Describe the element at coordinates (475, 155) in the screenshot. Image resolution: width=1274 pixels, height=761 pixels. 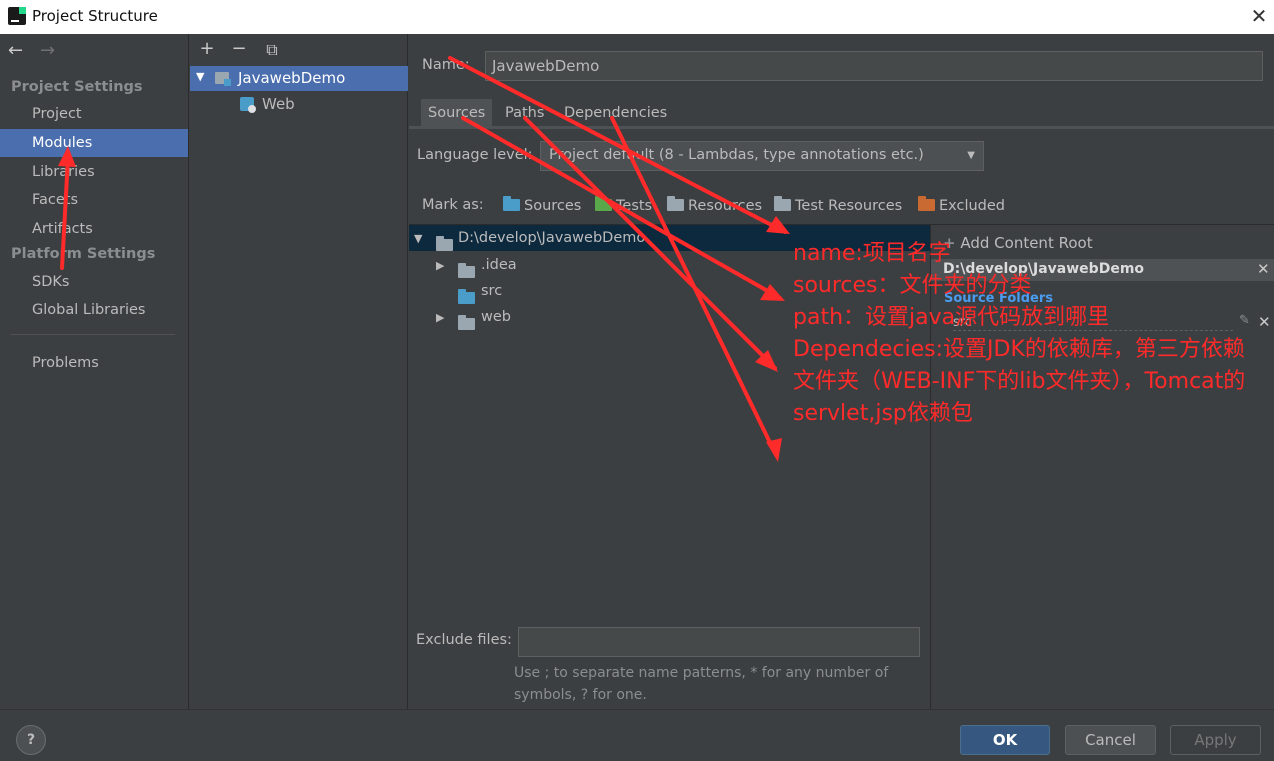
I see `language-level-label: Language level:` at that location.